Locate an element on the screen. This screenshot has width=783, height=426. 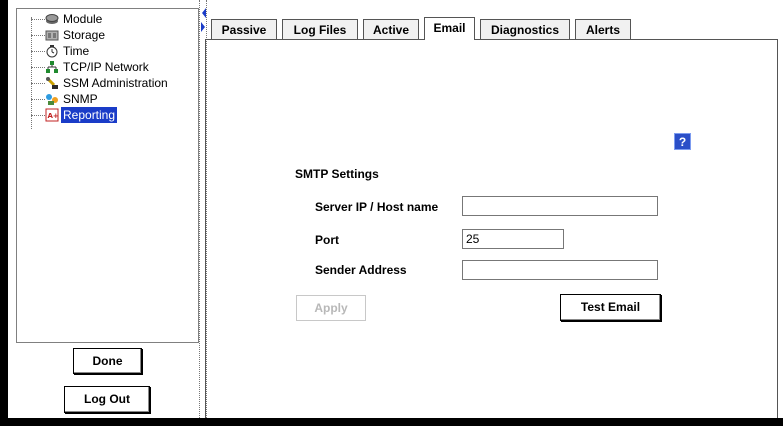
server-label: Server IP / Host name is located at coordinates (377, 207).